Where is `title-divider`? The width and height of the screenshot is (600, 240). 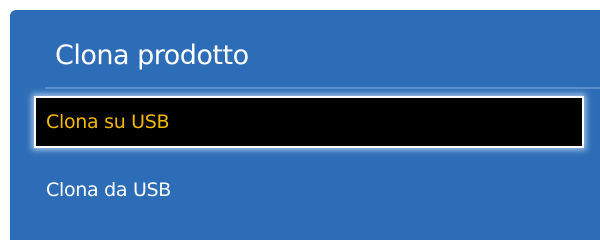 title-divider is located at coordinates (322, 88).